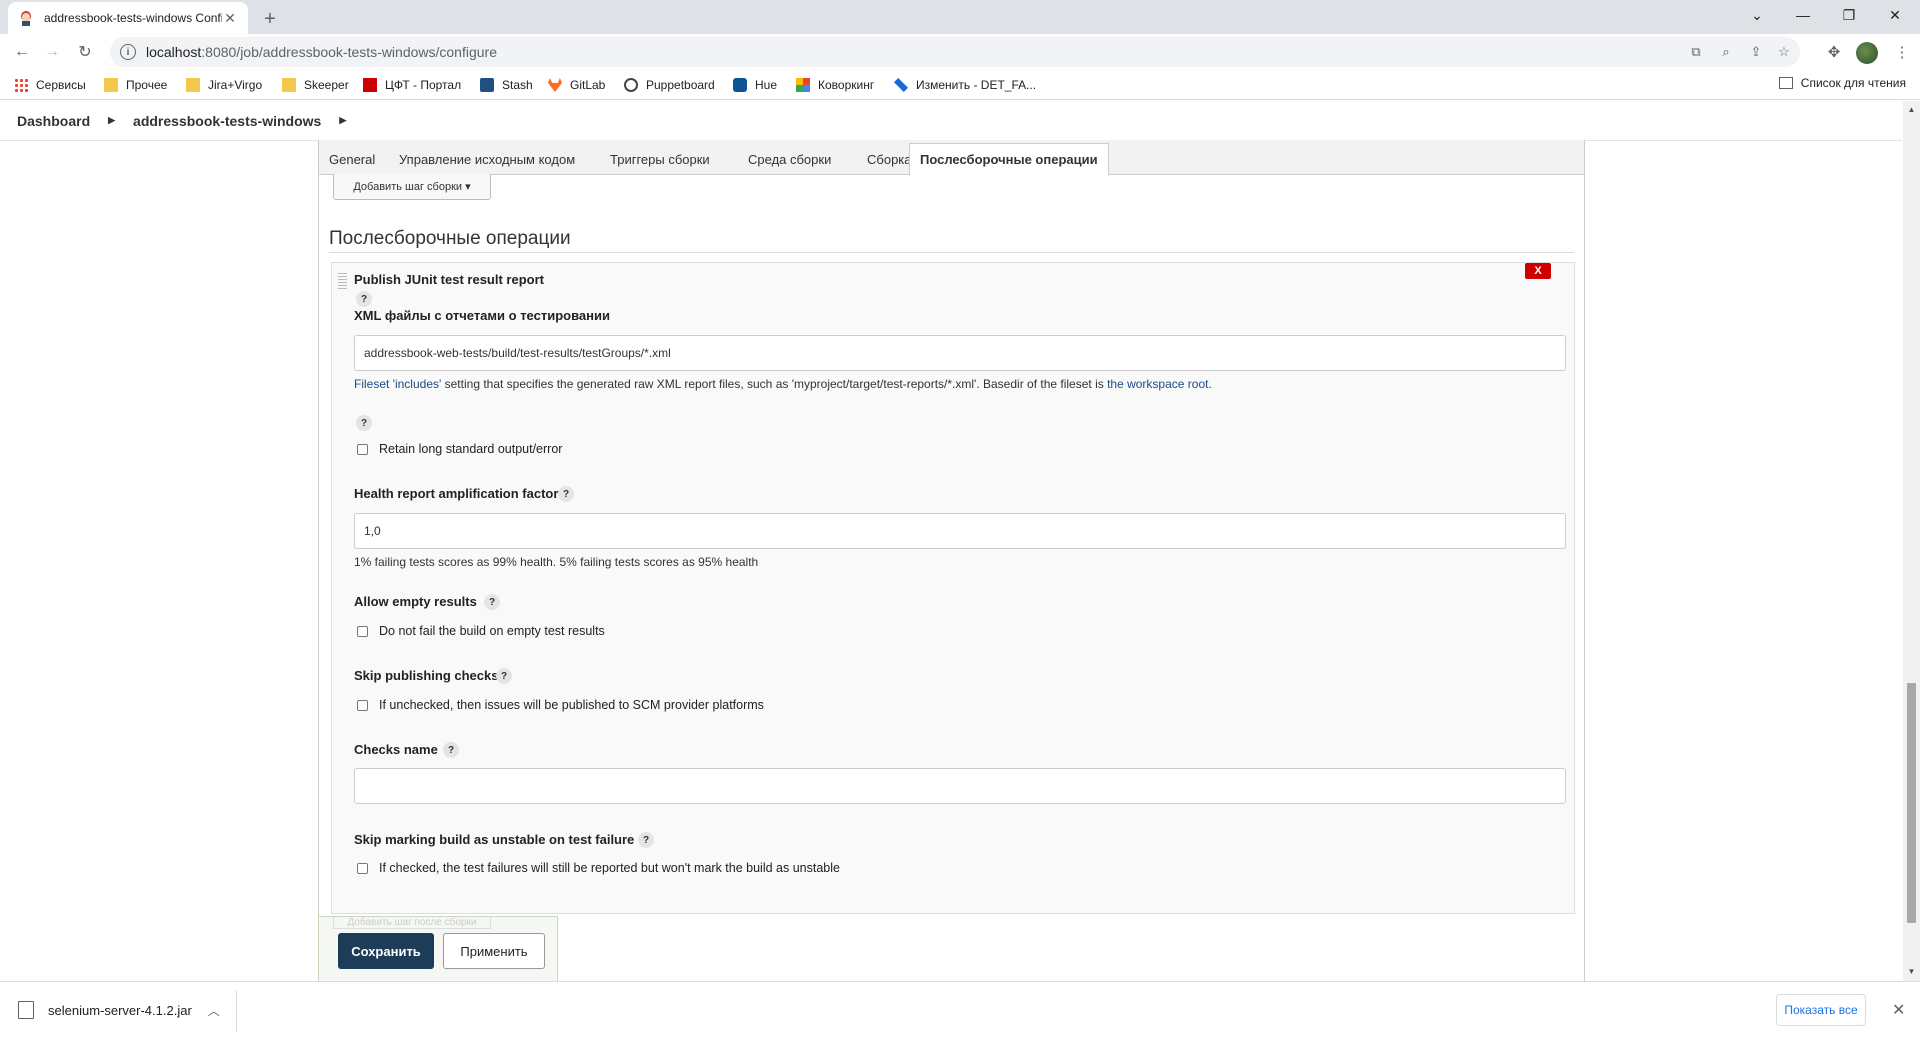  I want to click on bookmark-puppetboard: Puppetboard, so click(669, 85).